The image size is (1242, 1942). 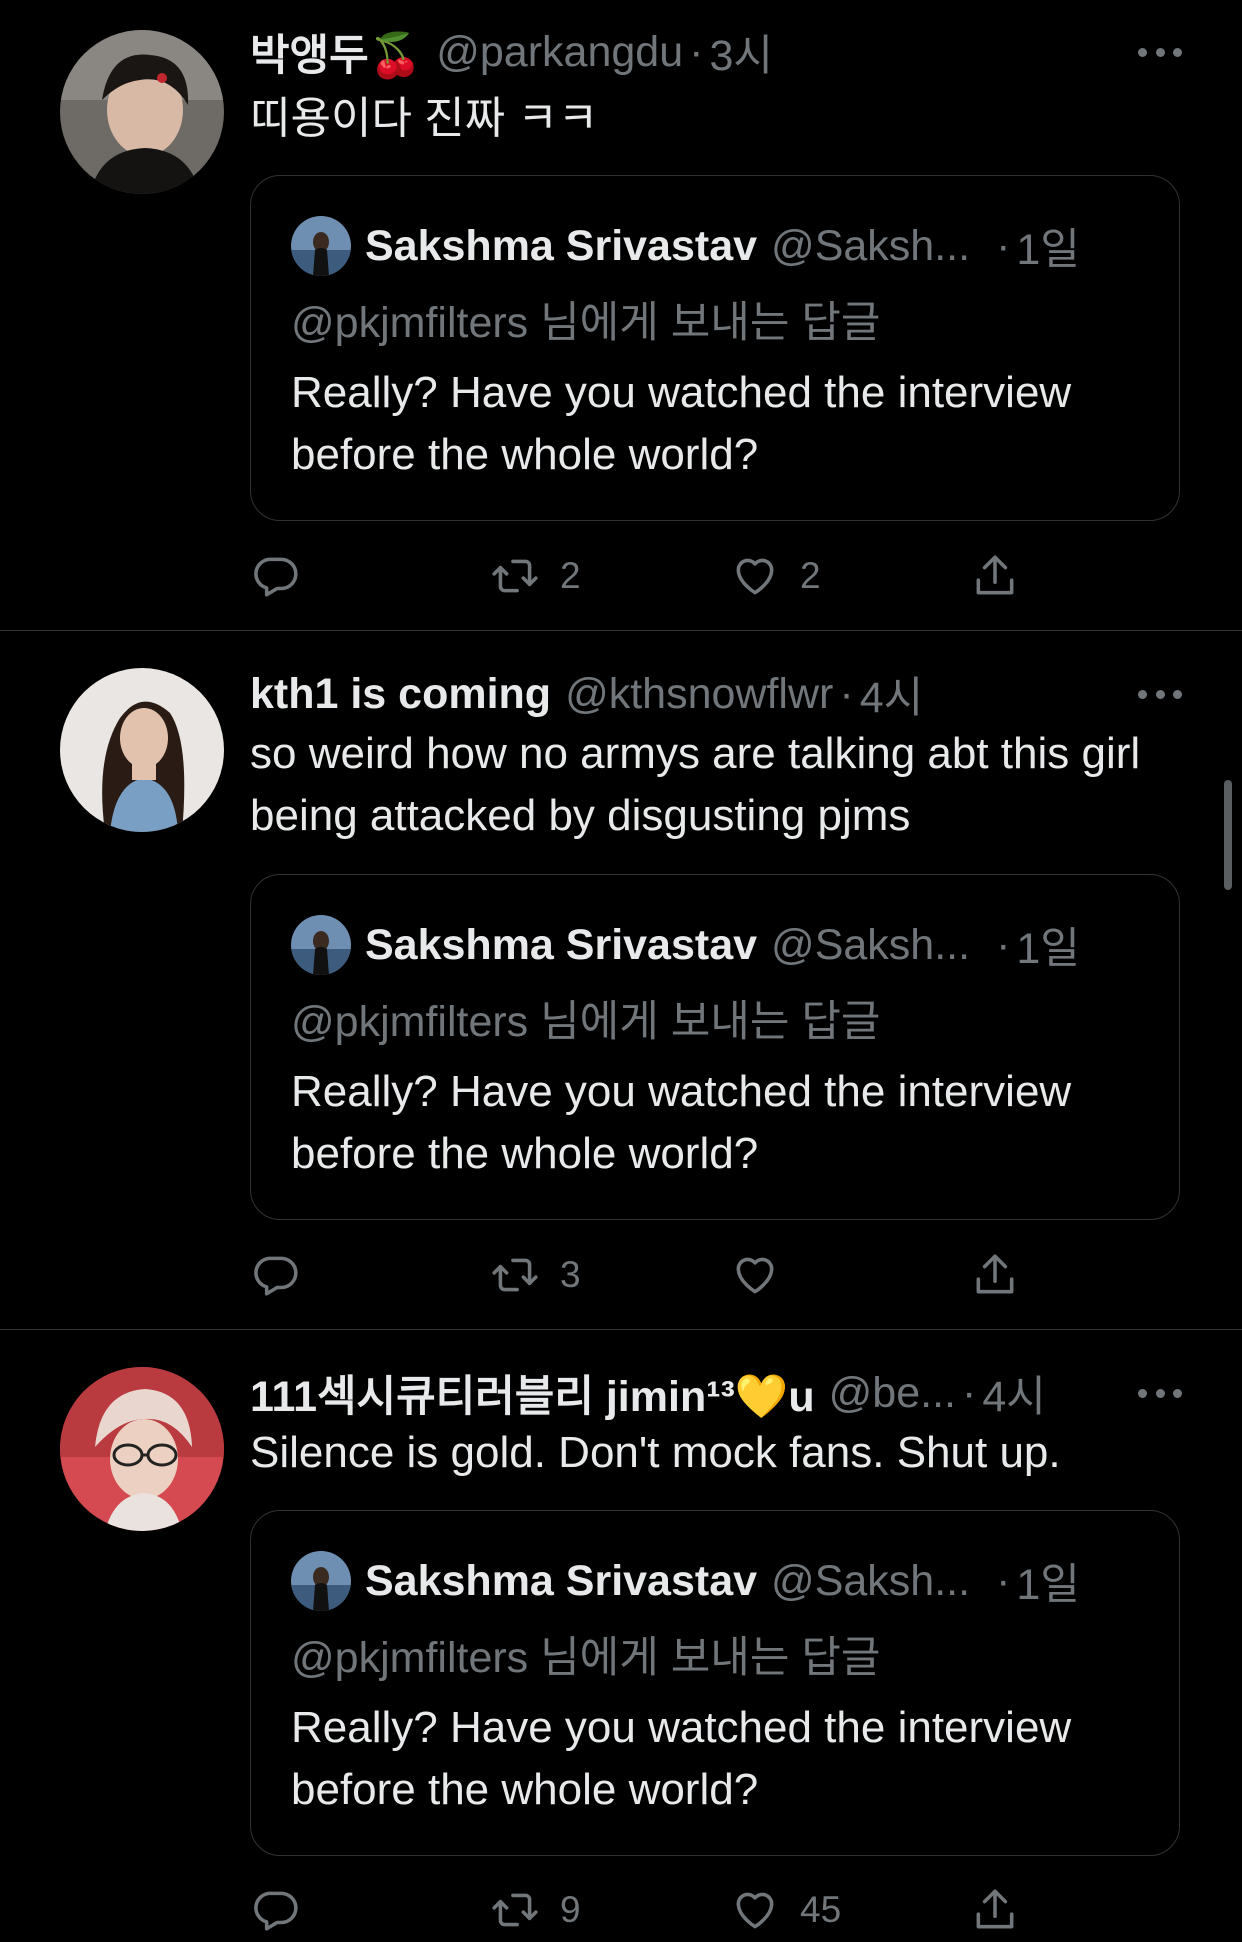 I want to click on retweet-button: 2, so click(x=535, y=576).